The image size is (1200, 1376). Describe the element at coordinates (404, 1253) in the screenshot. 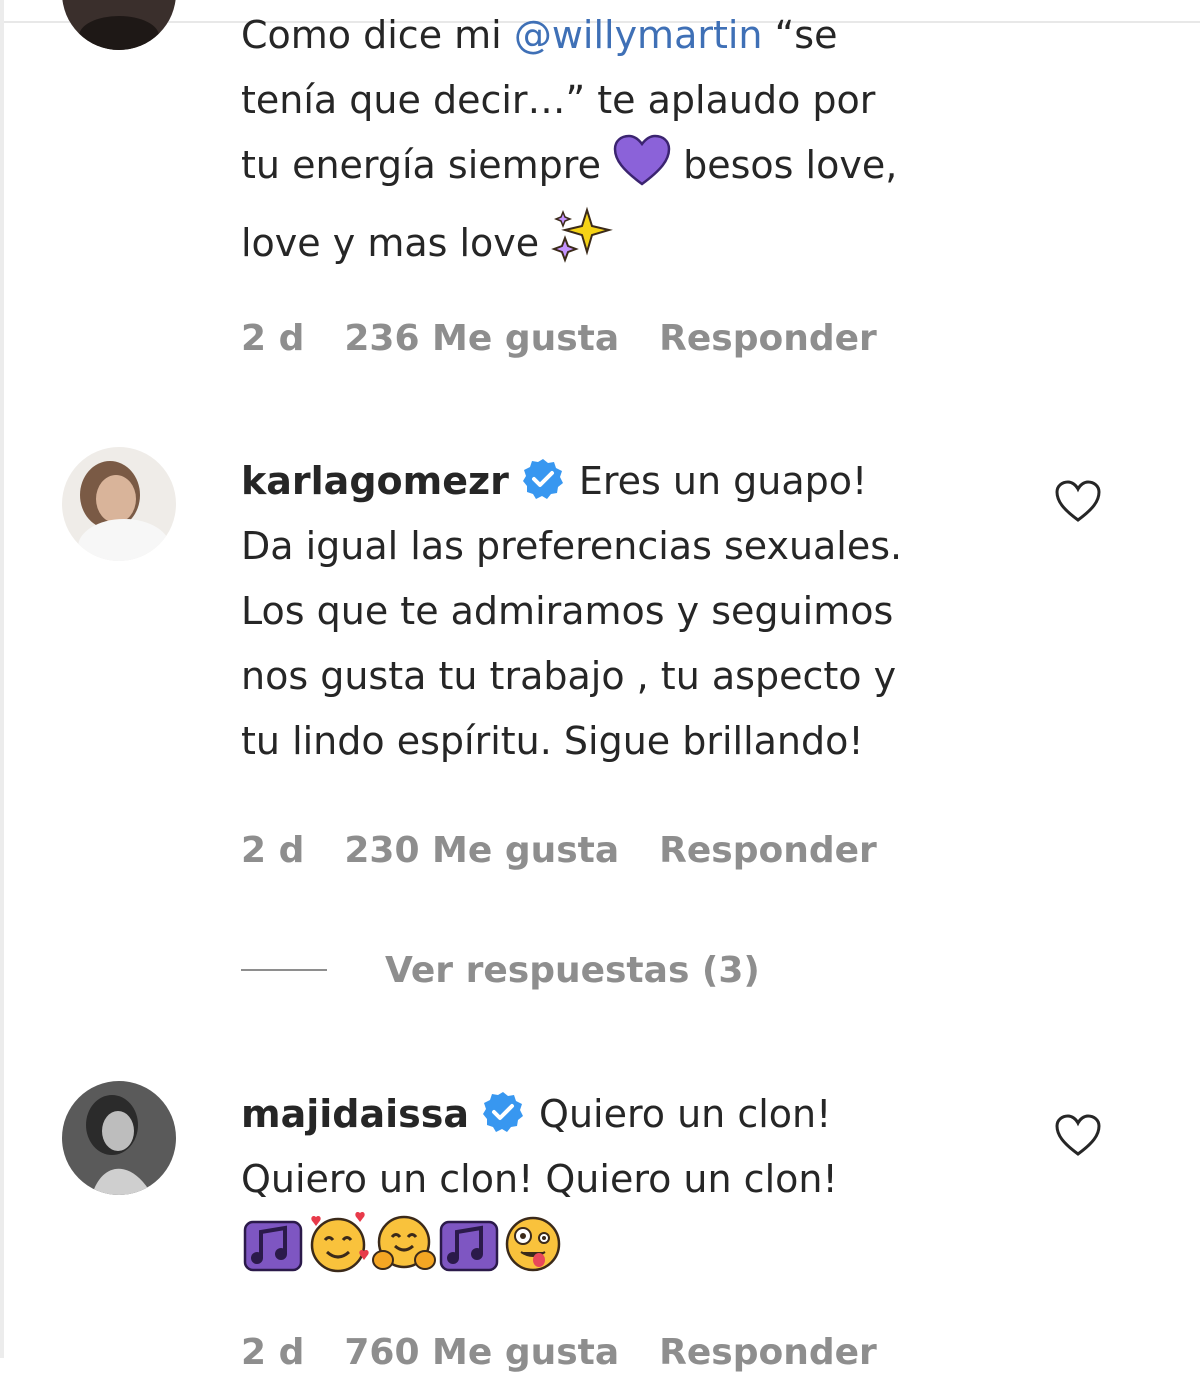

I see `hugging-face-icon` at that location.